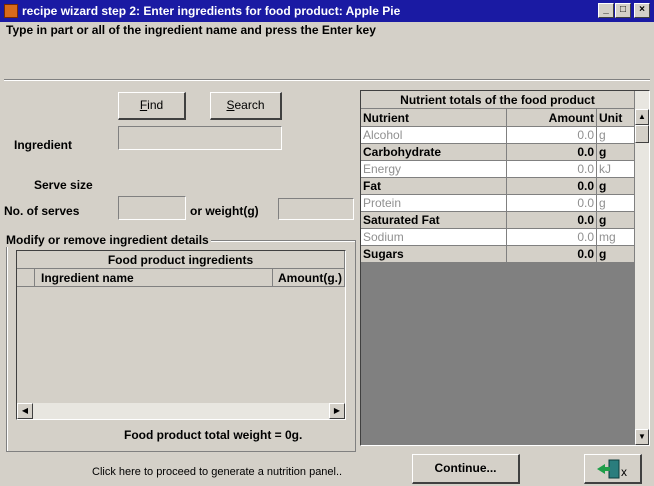 The image size is (654, 486). I want to click on scroll-left-icon: ◀, so click(25, 411).